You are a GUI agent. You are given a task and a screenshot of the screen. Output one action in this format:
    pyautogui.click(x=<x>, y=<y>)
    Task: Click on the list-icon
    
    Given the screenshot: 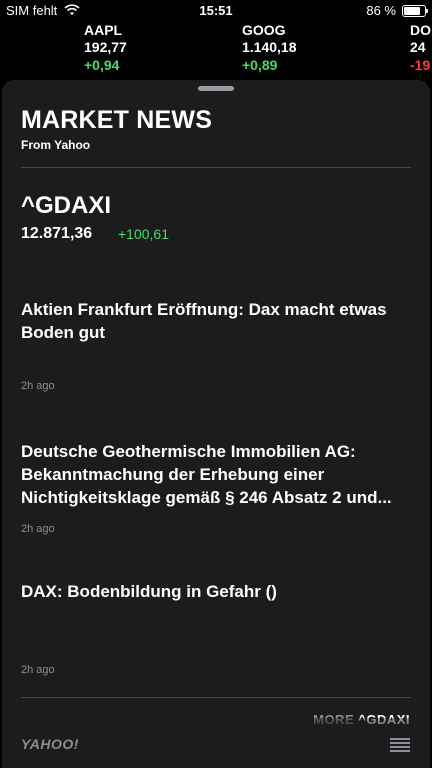 What is the action you would take?
    pyautogui.click(x=400, y=745)
    